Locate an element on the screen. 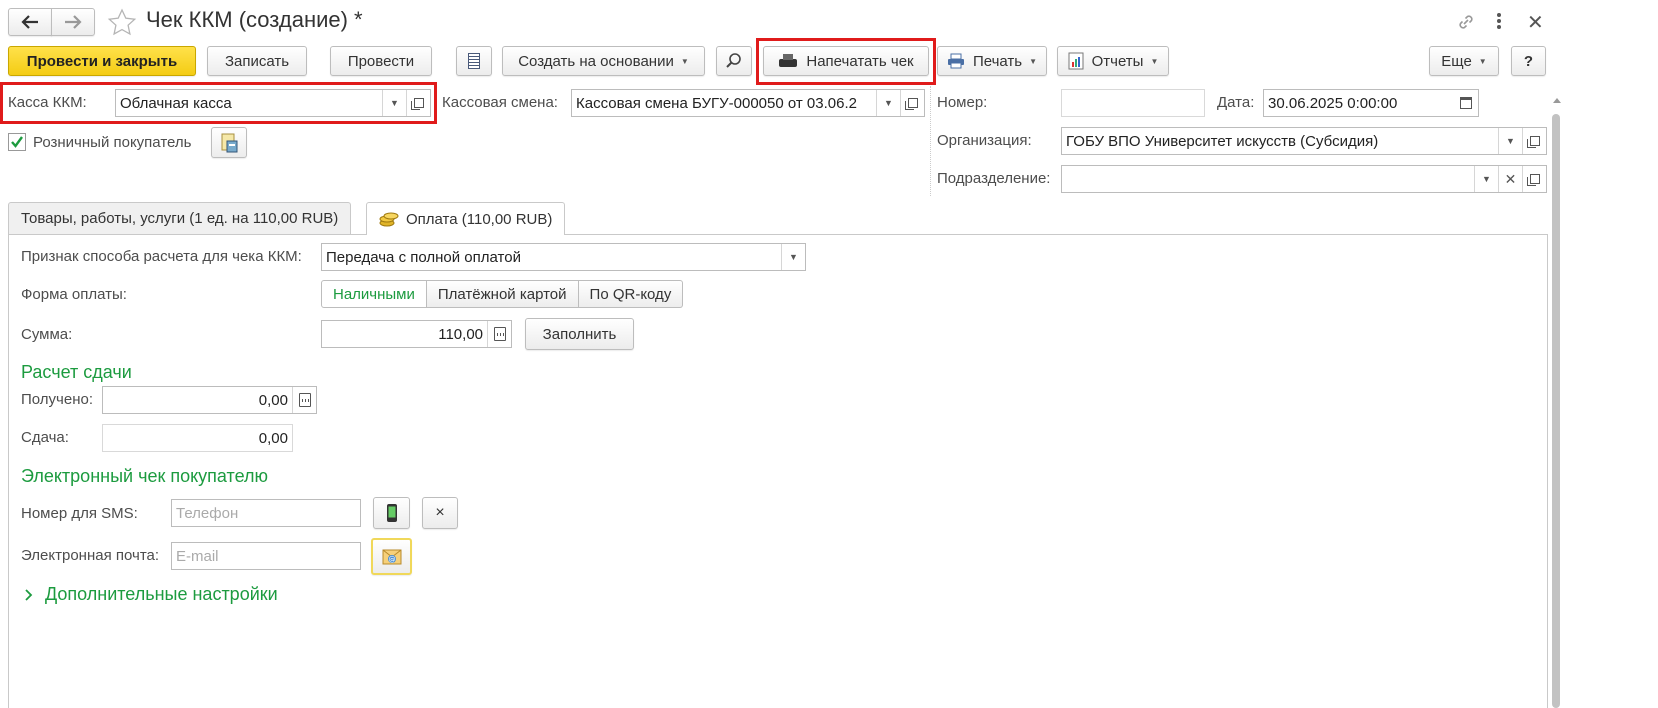  clear-contacts-button: × is located at coordinates (440, 513).